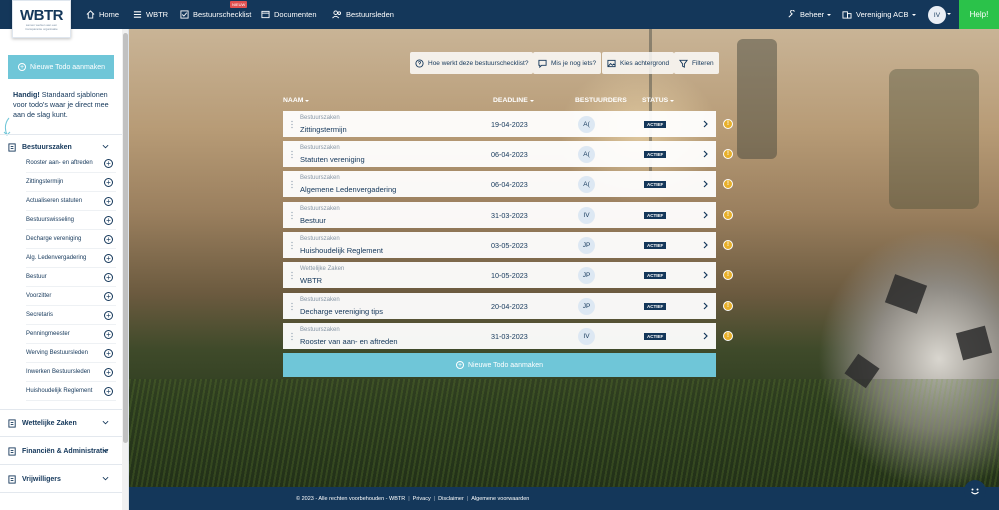 Image resolution: width=999 pixels, height=510 pixels. What do you see at coordinates (879, 14) in the screenshot?
I see `nav-organisation: Vereniging ACB` at bounding box center [879, 14].